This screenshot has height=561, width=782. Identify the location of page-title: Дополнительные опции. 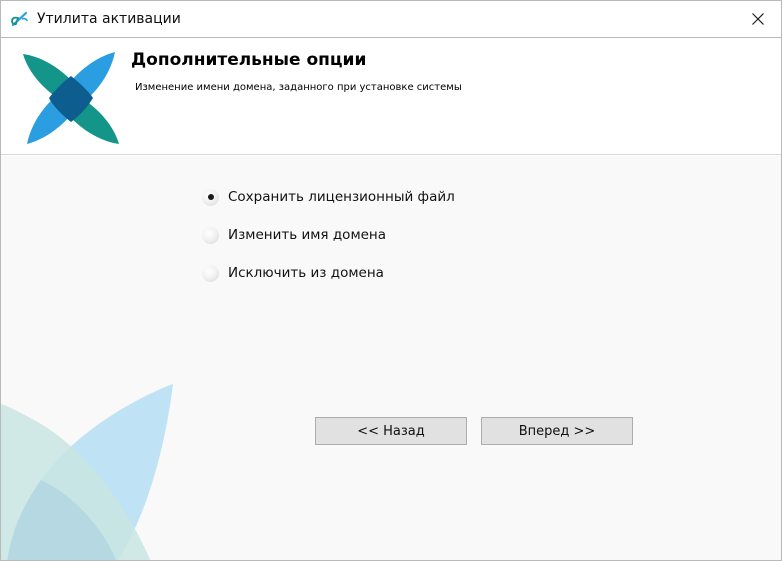
(249, 60).